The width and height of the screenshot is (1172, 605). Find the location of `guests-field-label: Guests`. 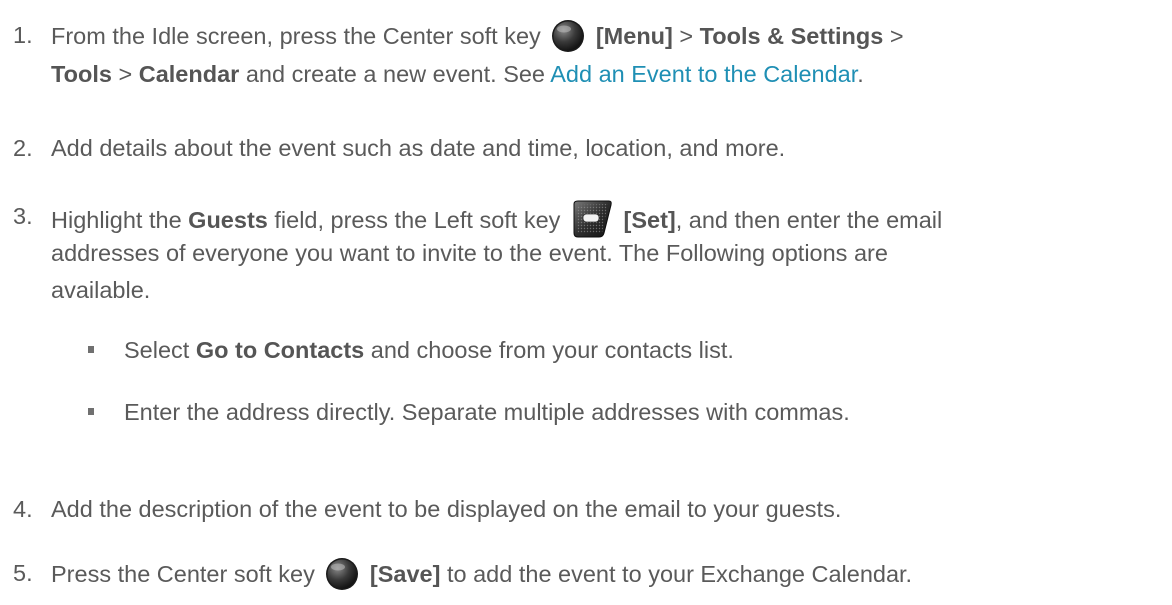

guests-field-label: Guests is located at coordinates (228, 220).